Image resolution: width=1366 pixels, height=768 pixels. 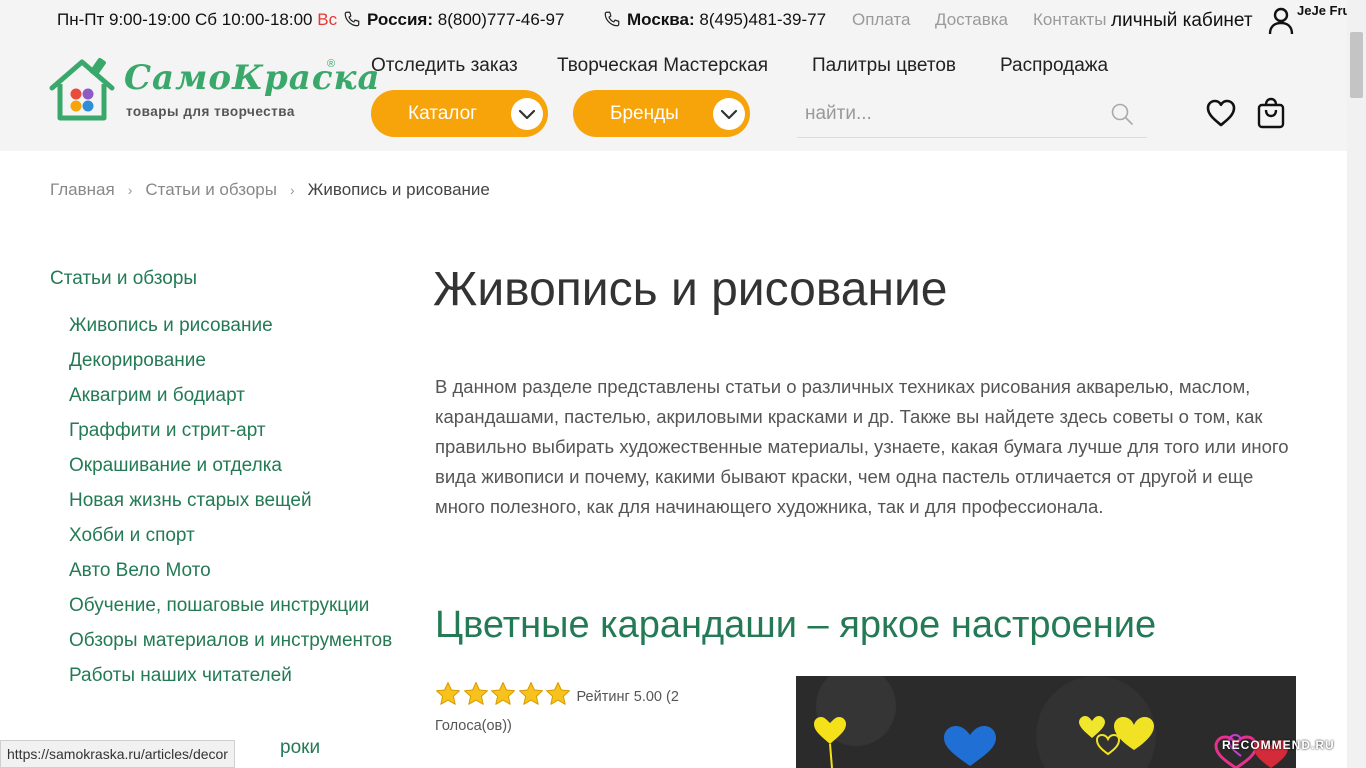 I want to click on sunday-label: Вс, so click(x=327, y=19).